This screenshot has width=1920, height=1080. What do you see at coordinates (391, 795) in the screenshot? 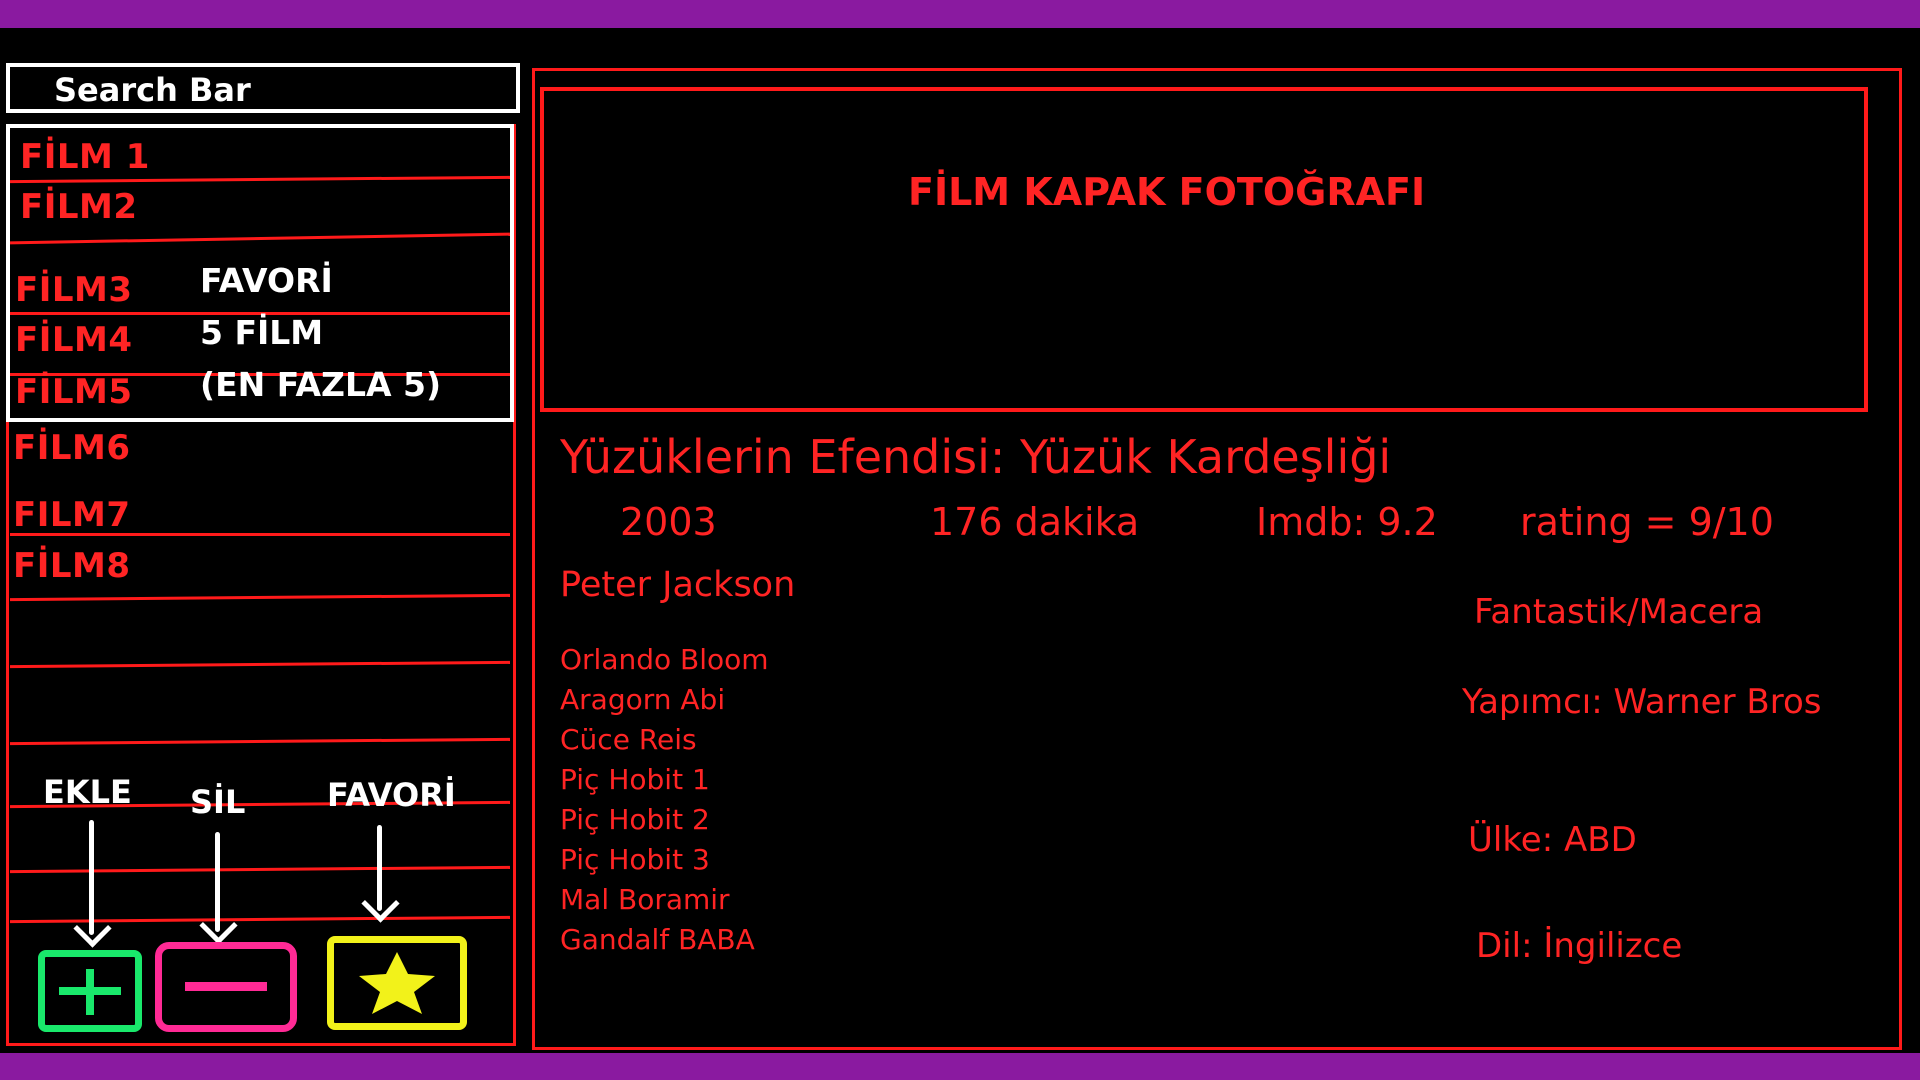
I see `favorite-label: FAVORİ` at bounding box center [391, 795].